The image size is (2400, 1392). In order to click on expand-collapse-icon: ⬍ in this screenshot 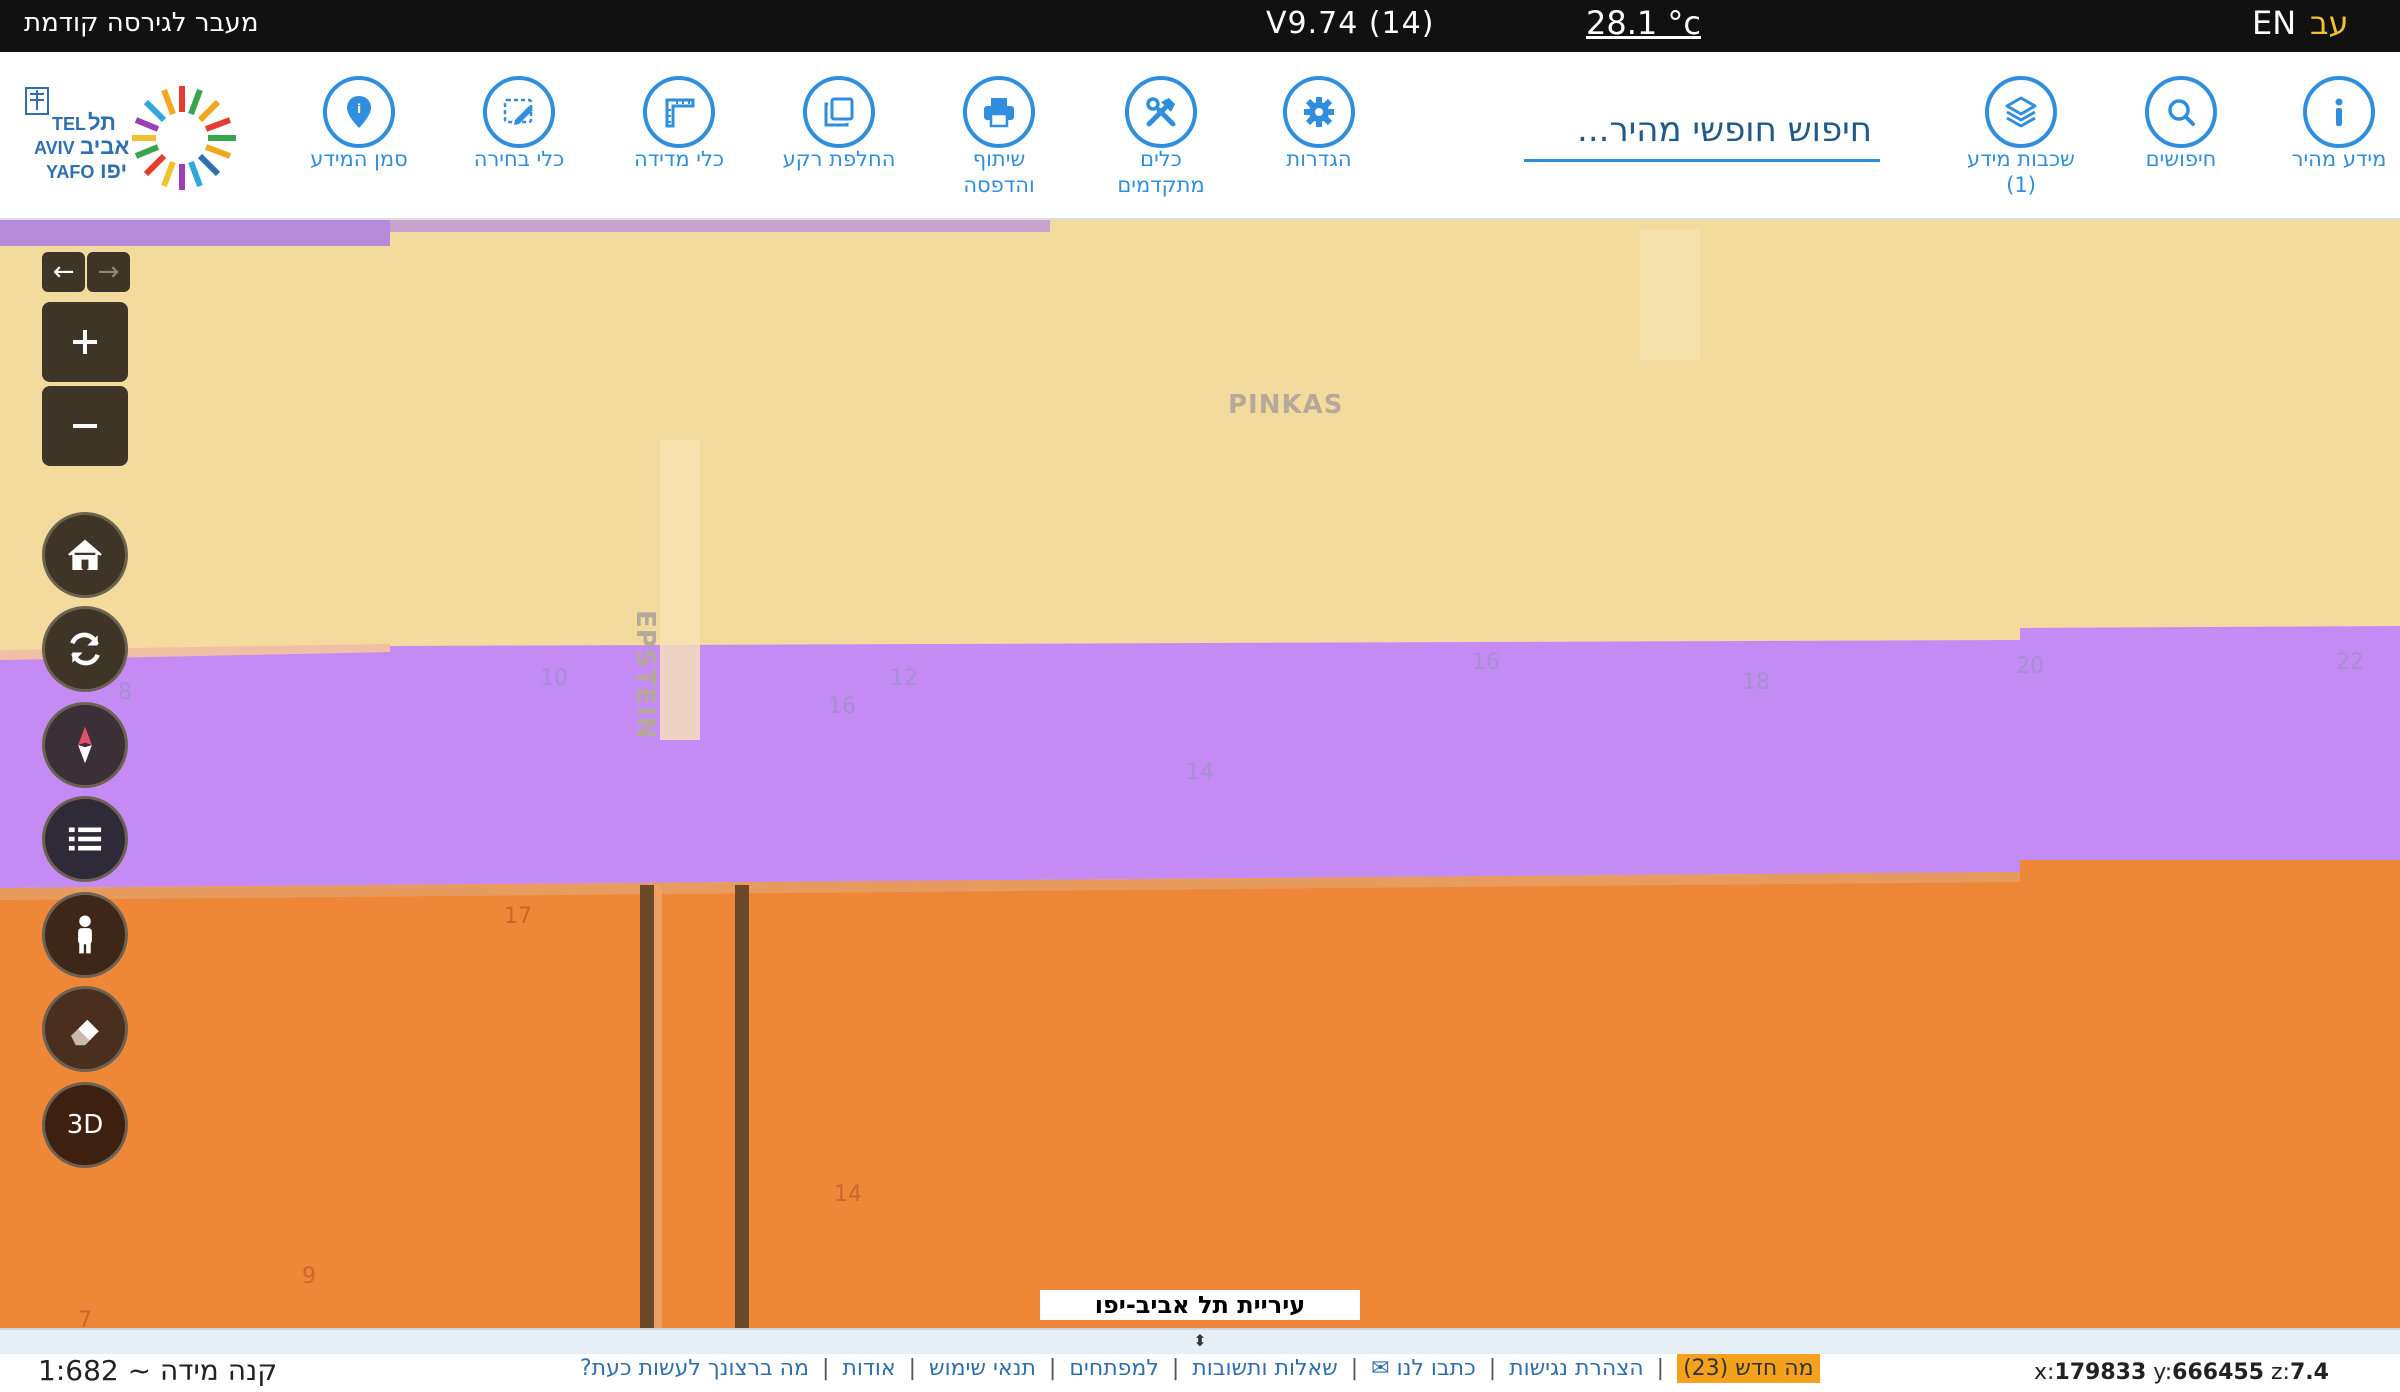, I will do `click(1200, 1340)`.